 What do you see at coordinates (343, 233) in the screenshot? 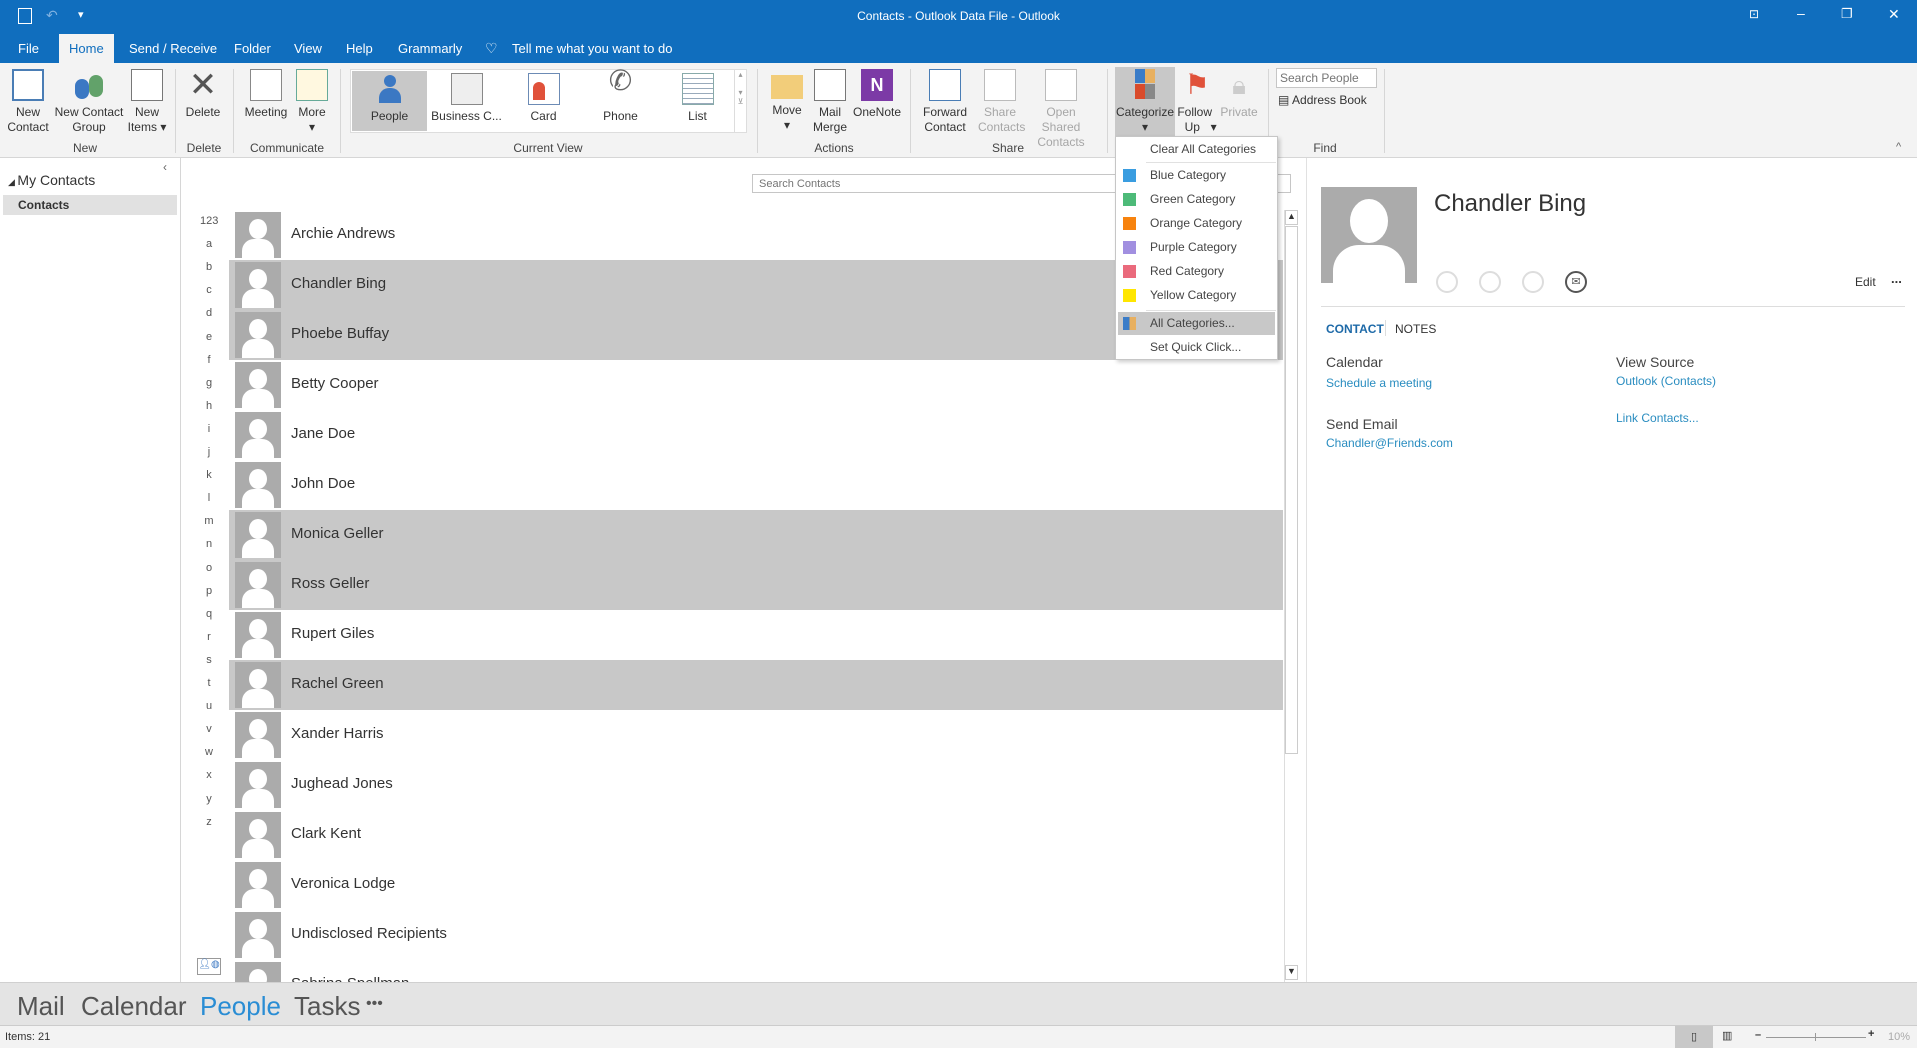
I see `contact-name: Archie Andrews` at bounding box center [343, 233].